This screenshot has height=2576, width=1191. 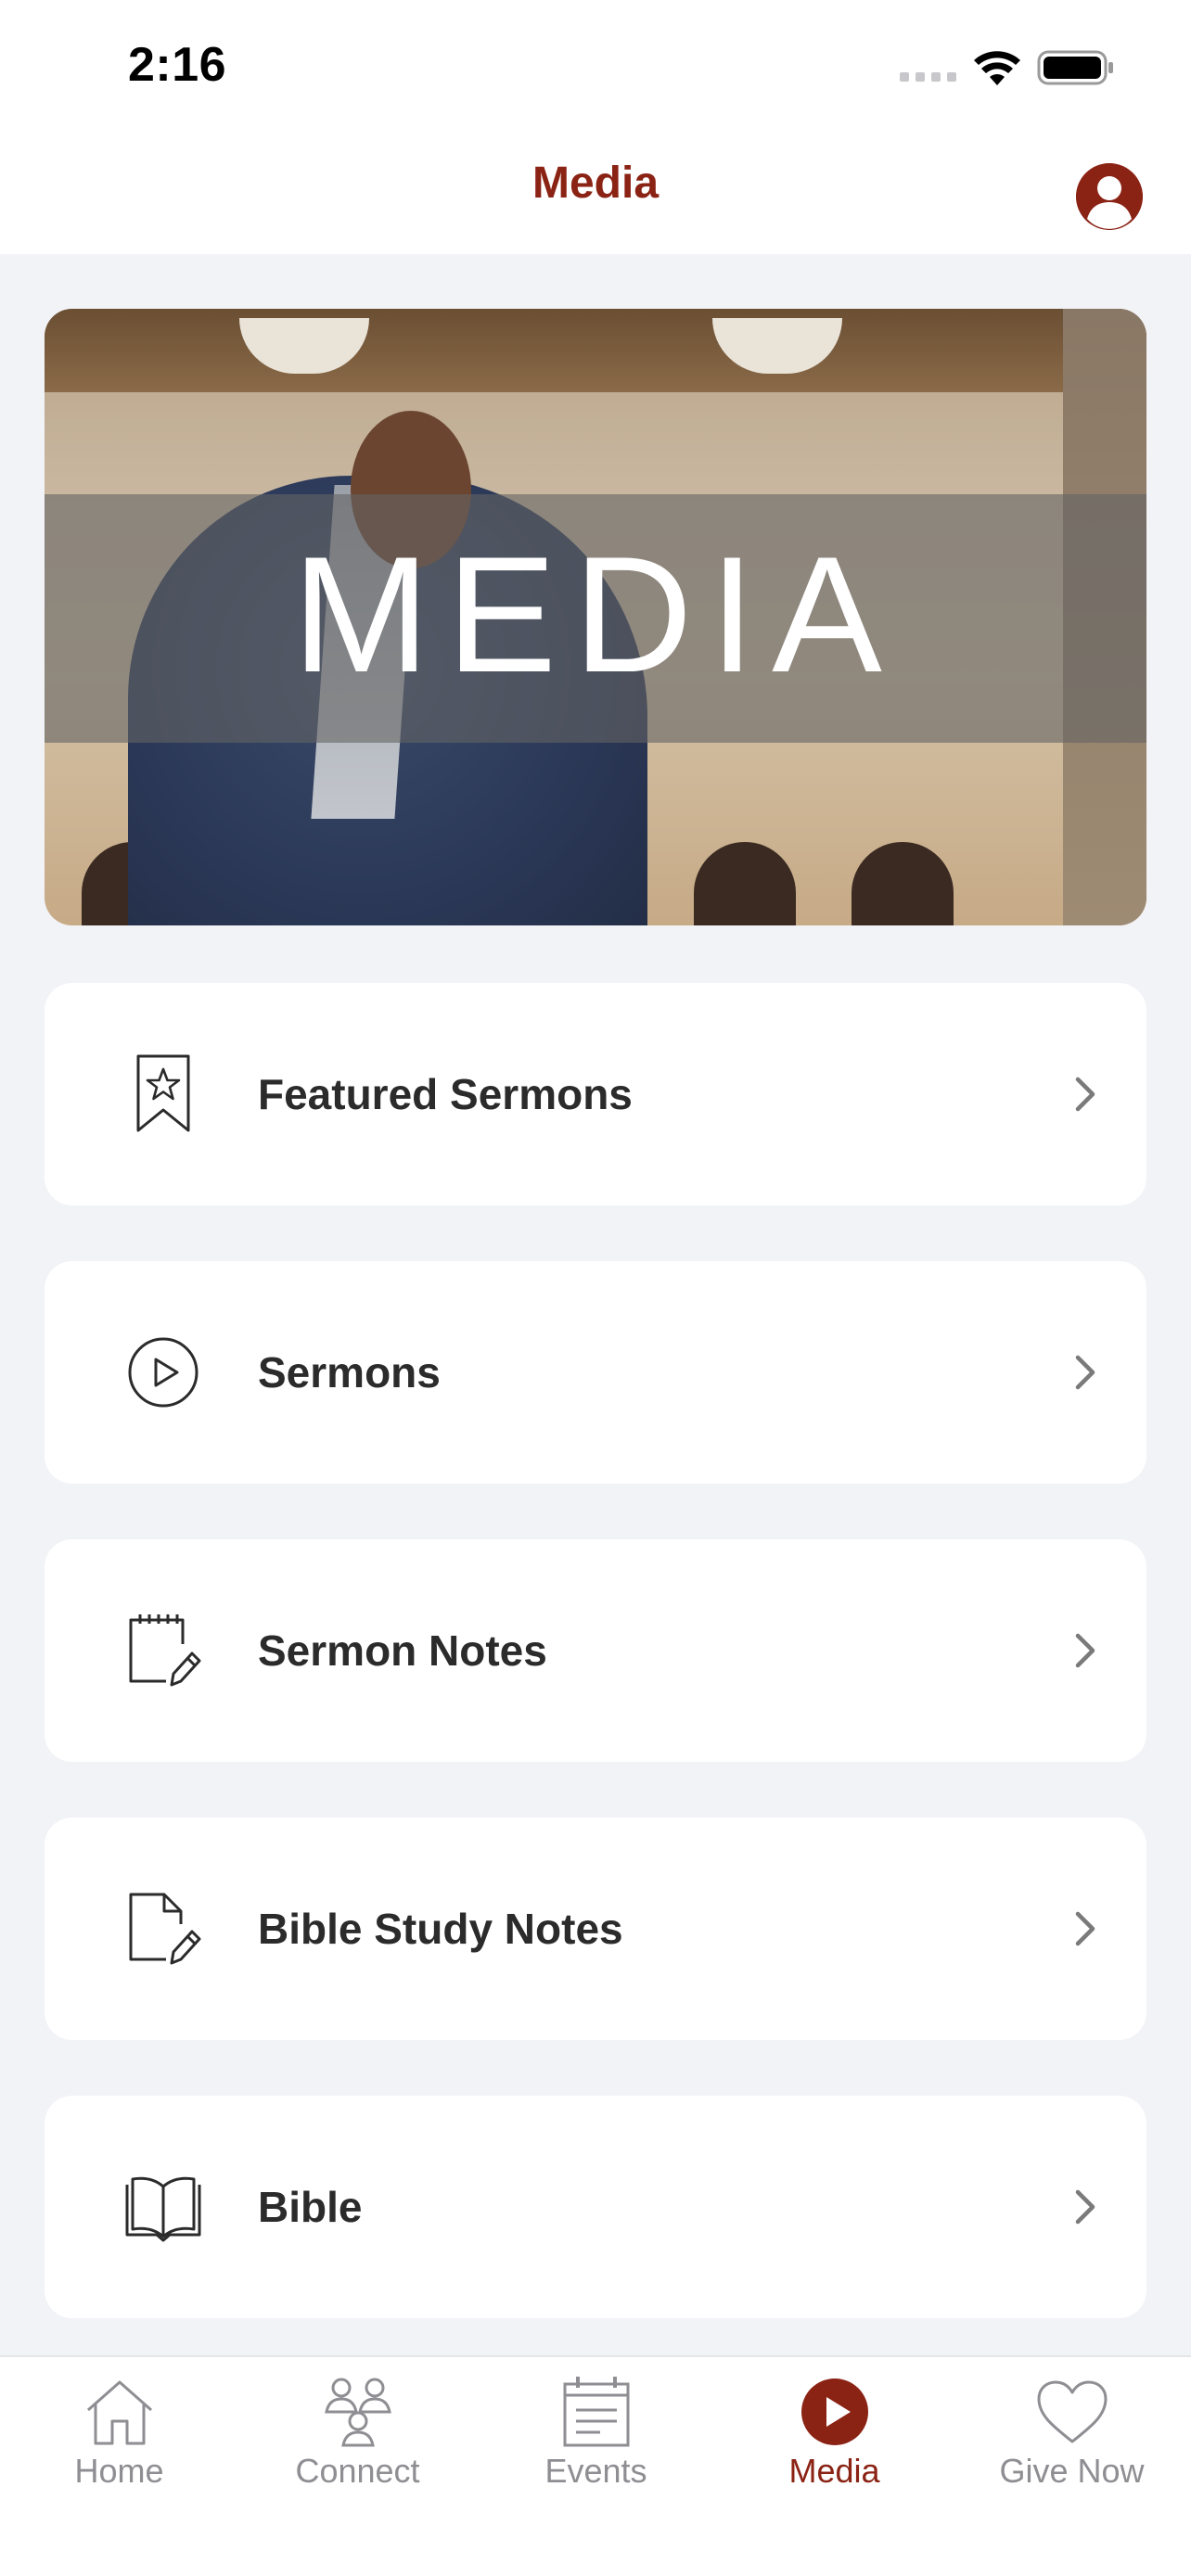 I want to click on play-circle-filled-icon, so click(x=835, y=2412).